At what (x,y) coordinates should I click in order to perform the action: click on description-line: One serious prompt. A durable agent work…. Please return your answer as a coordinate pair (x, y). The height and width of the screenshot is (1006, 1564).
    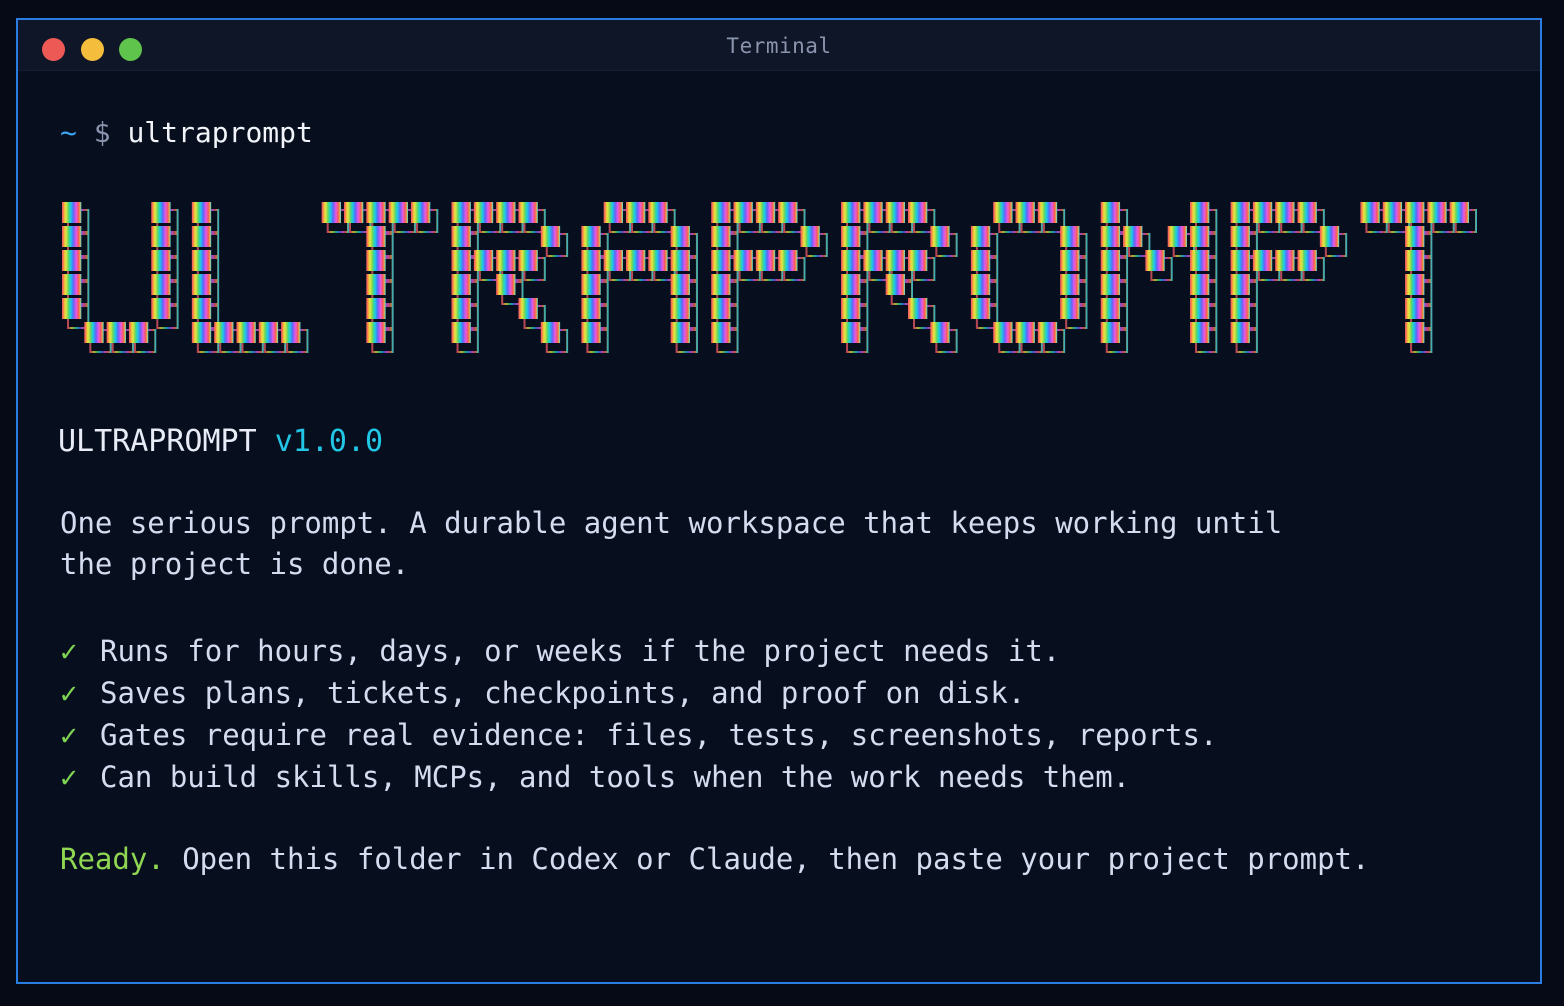
    Looking at the image, I should click on (671, 523).